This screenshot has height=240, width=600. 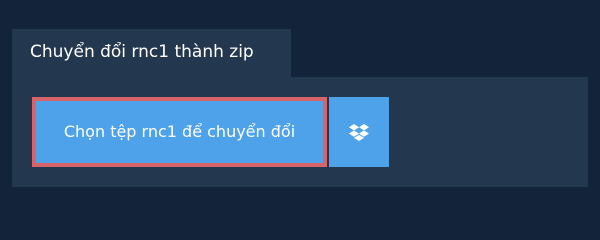 I want to click on dropbox-icon, so click(x=359, y=132).